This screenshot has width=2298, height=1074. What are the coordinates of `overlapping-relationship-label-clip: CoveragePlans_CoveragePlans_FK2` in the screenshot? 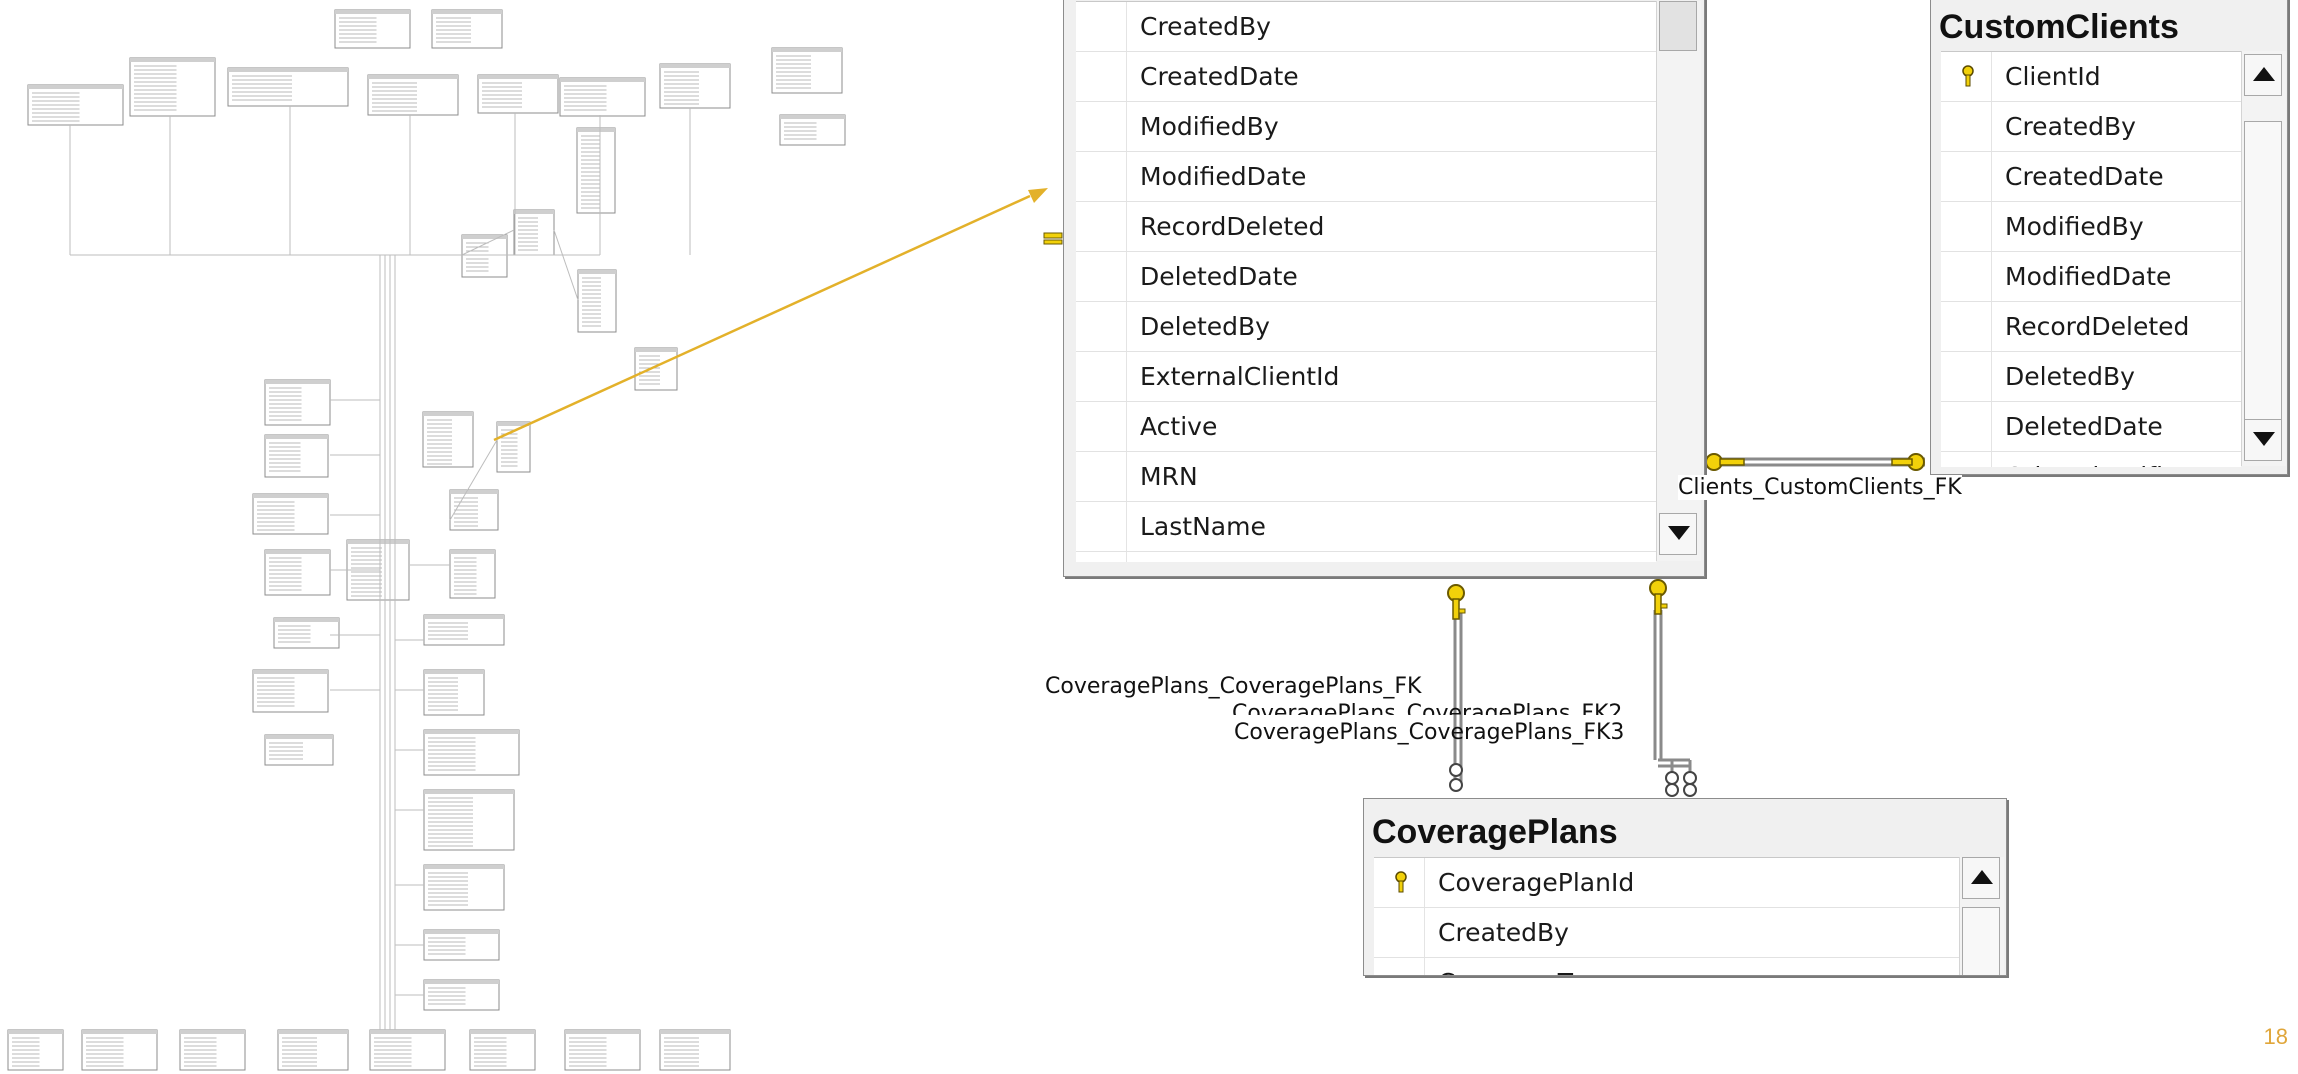 It's located at (1442, 708).